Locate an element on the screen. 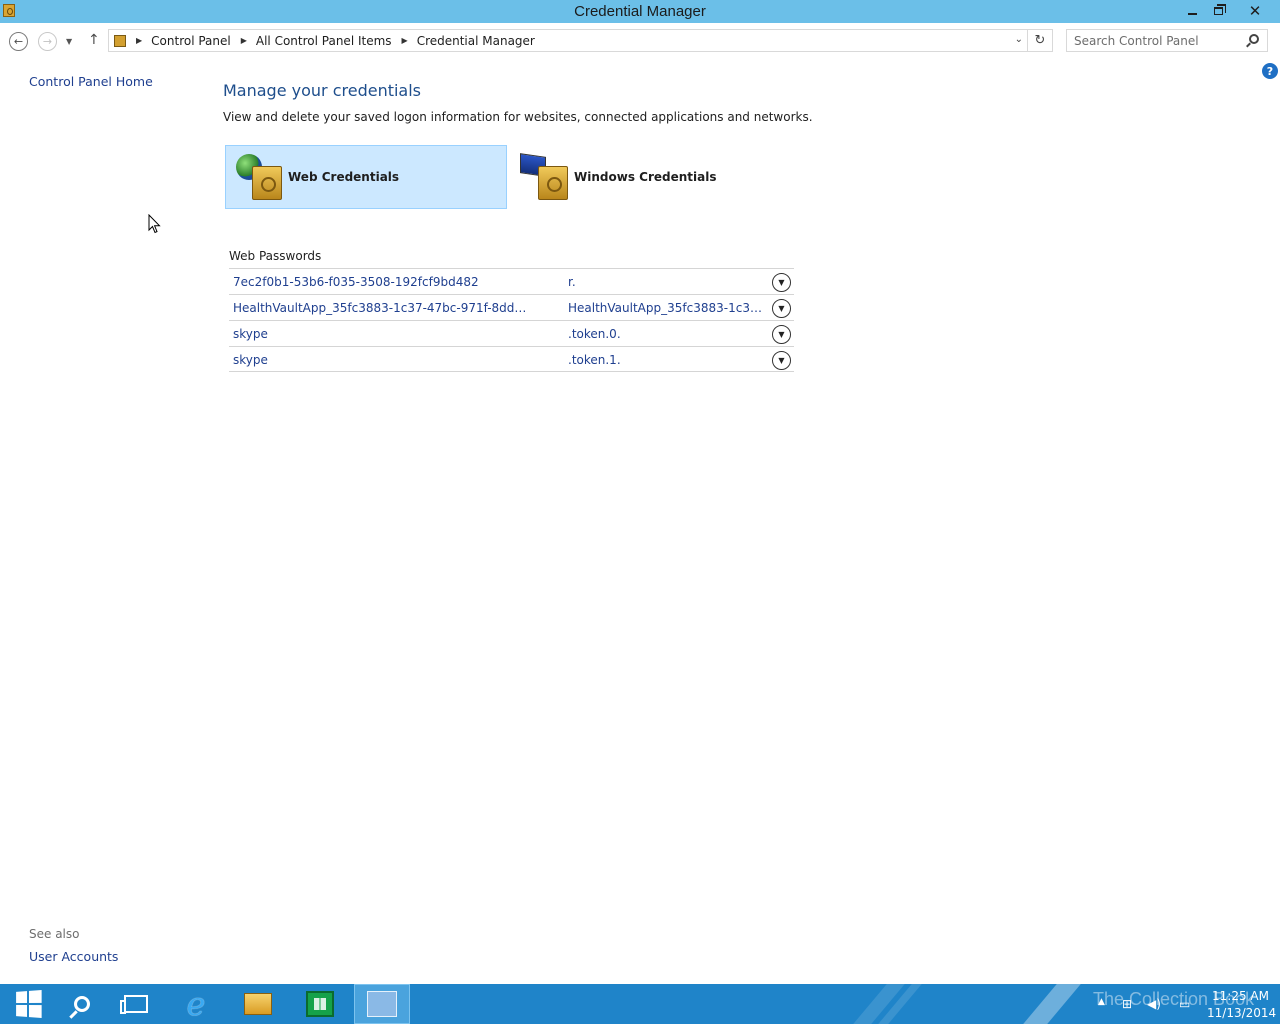 The image size is (1280, 1024). close-icon: ✕ is located at coordinates (1255, 10).